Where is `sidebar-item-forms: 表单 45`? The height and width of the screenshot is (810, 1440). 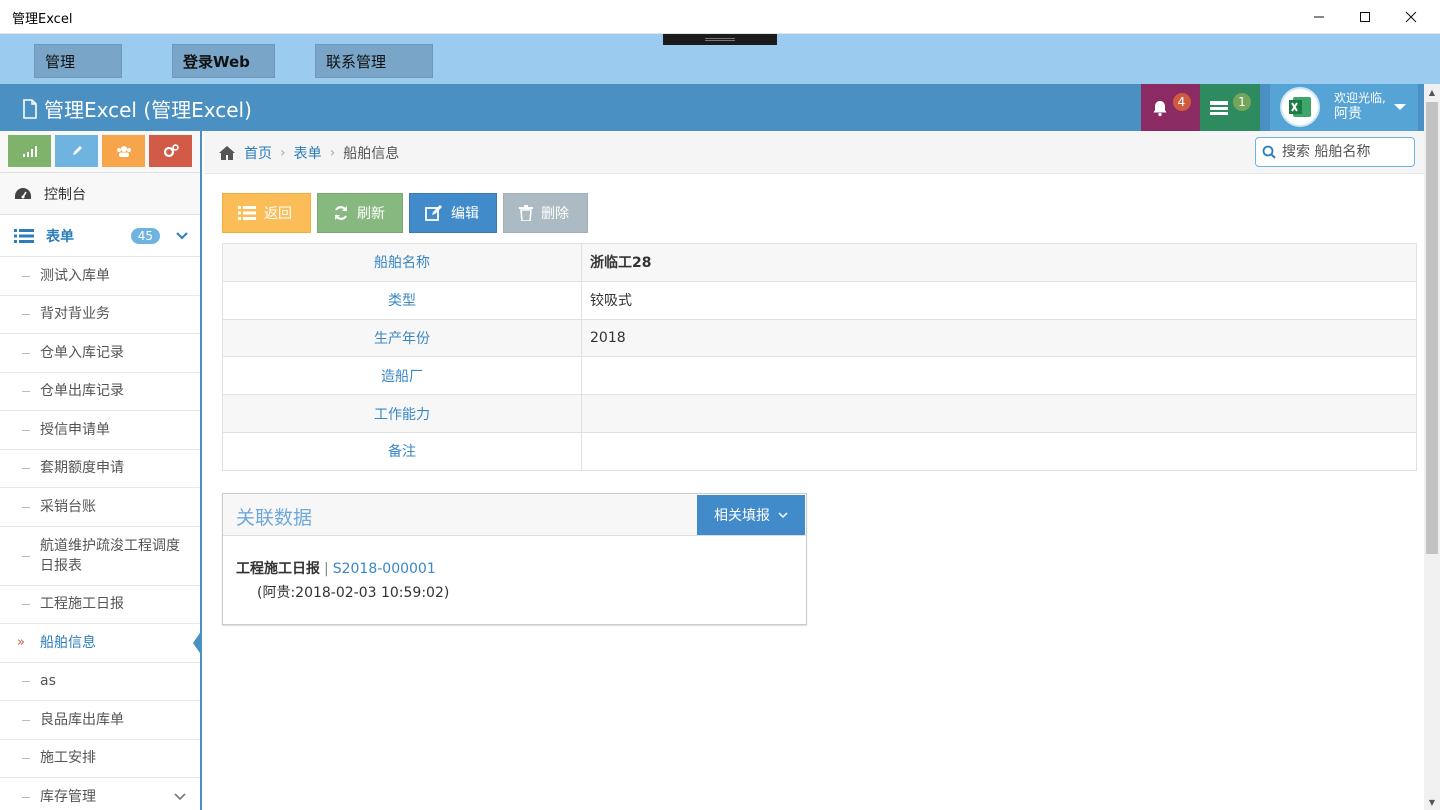 sidebar-item-forms: 表单 45 is located at coordinates (100, 236).